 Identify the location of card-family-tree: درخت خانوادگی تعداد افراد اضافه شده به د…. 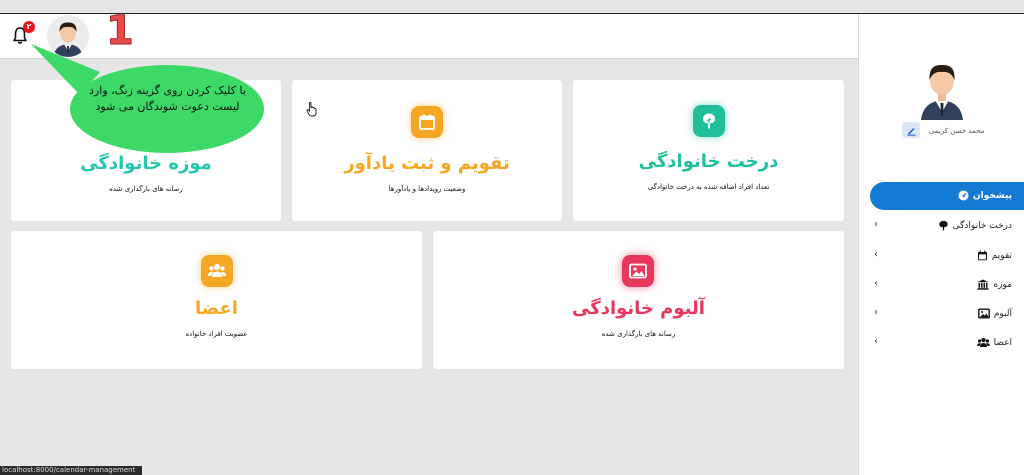
(708, 150).